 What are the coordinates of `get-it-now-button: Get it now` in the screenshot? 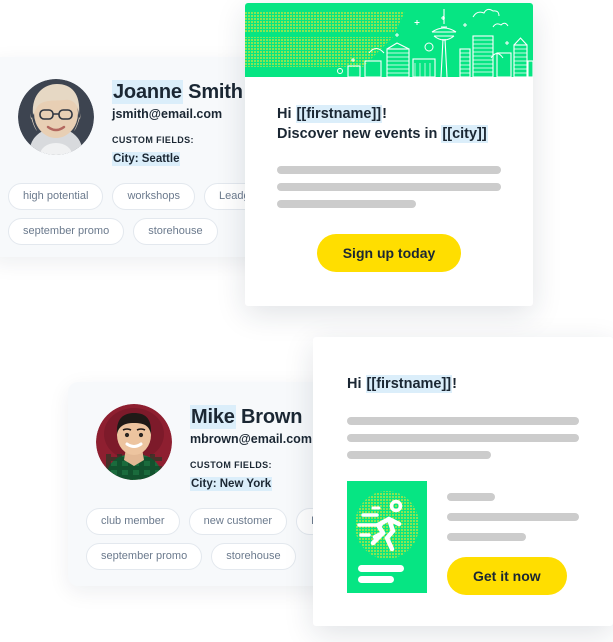 It's located at (507, 575).